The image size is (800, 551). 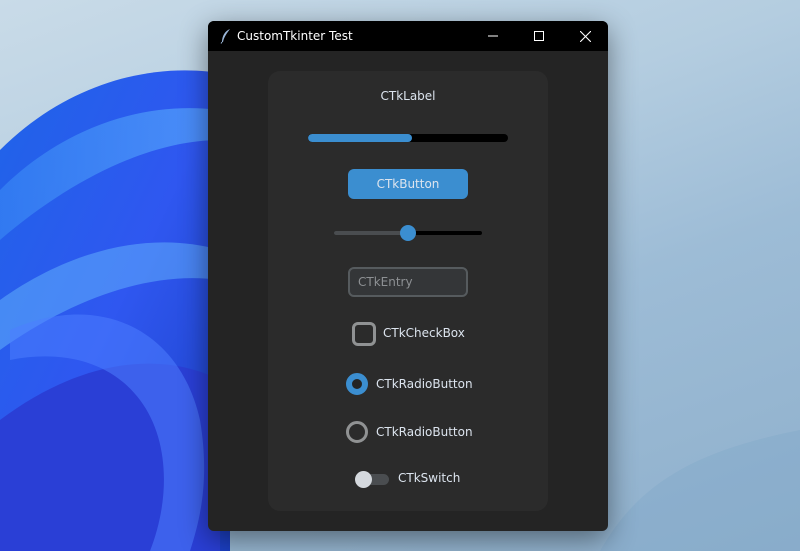 I want to click on slider, so click(x=408, y=233).